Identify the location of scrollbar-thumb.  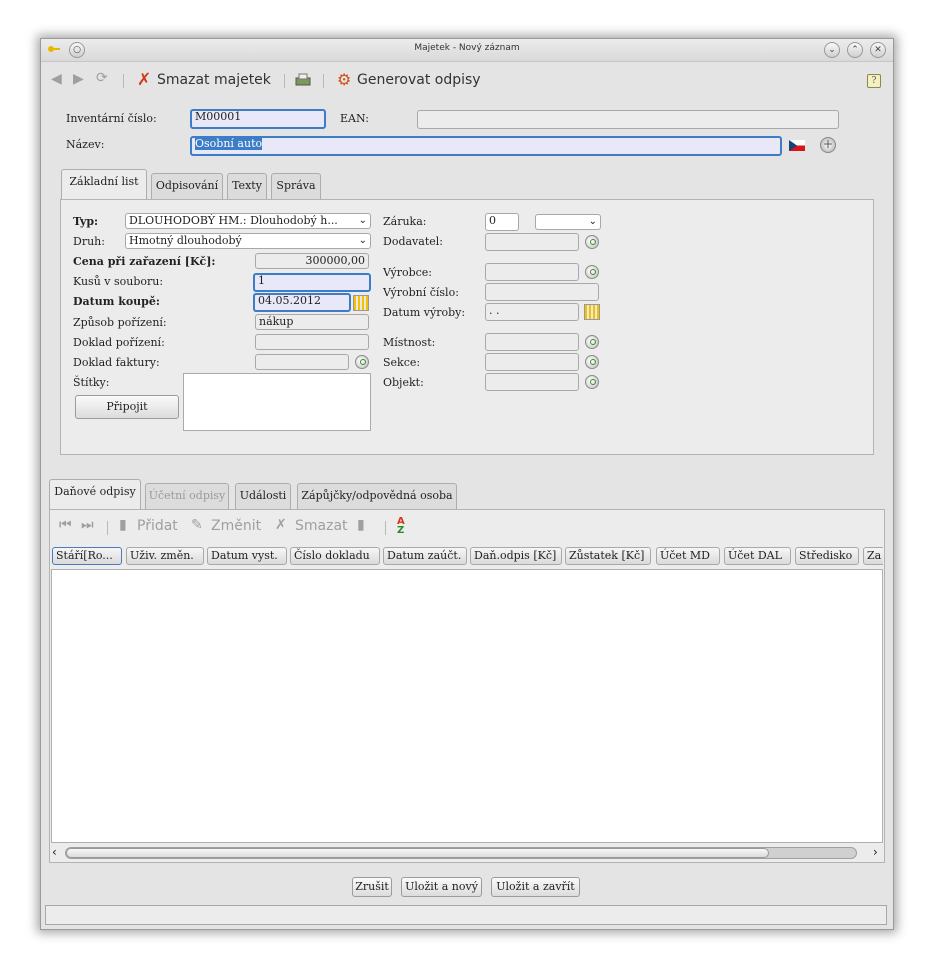
(417, 853).